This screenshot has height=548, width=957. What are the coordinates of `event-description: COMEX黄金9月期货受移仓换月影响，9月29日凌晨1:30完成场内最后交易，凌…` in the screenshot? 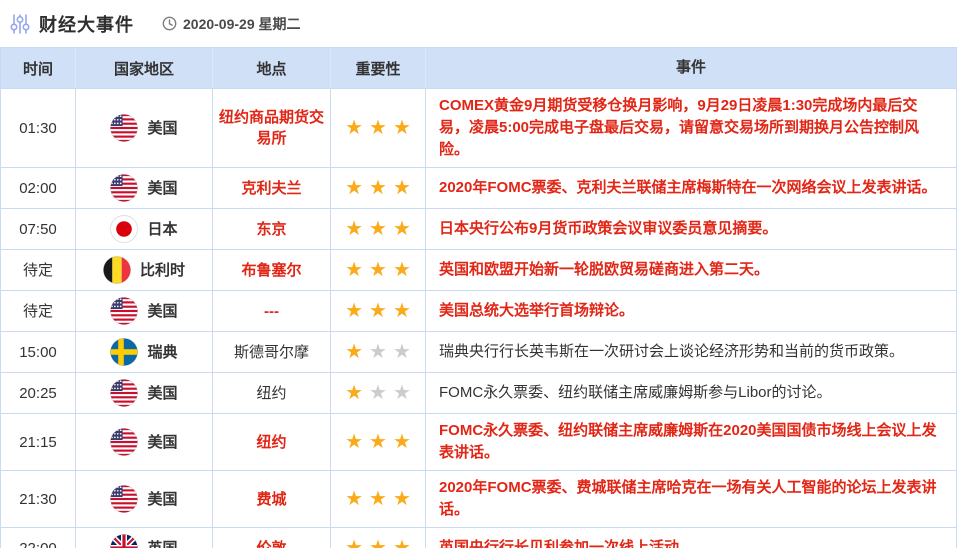 It's located at (679, 127).